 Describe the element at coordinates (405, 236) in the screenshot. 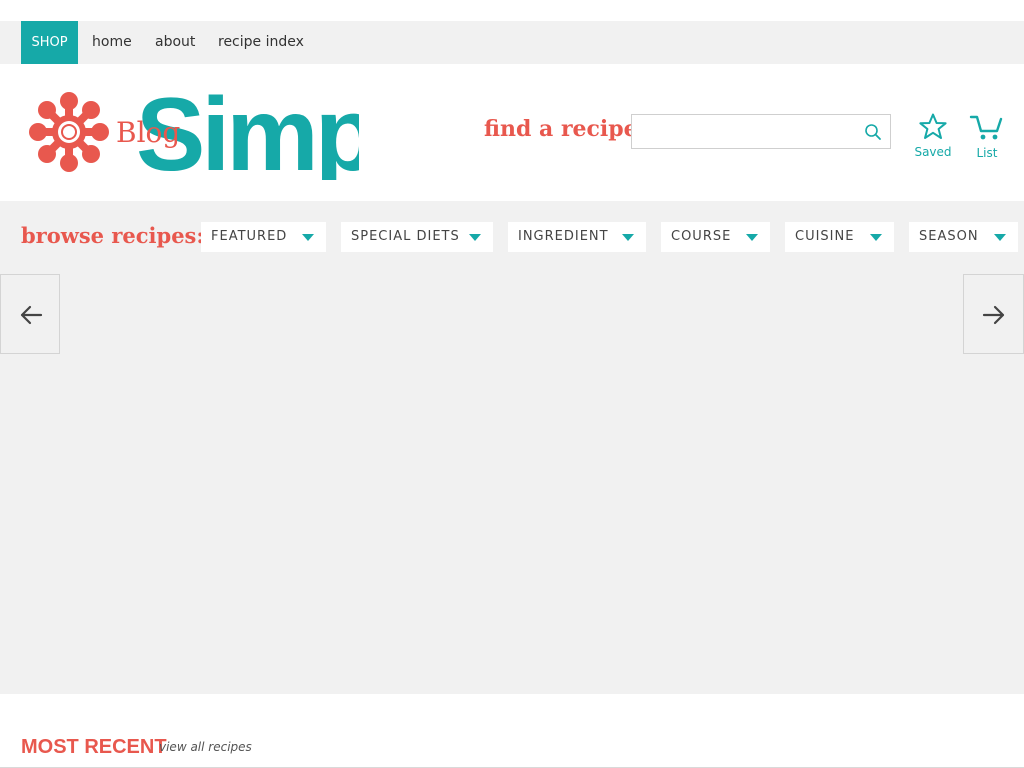

I see `dropdown-label: SPECIAL DIETS` at that location.